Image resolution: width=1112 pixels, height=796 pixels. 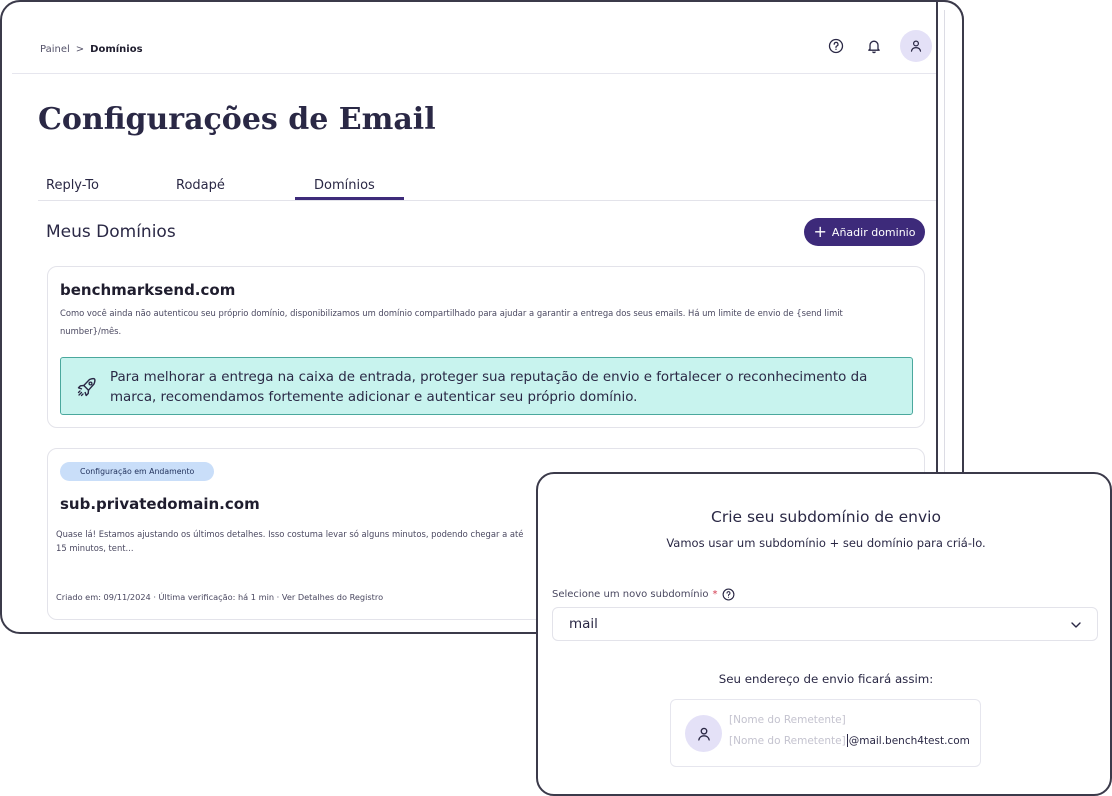 What do you see at coordinates (826, 679) in the screenshot?
I see `preview-label: Seu endereço de envio ficará assim:` at bounding box center [826, 679].